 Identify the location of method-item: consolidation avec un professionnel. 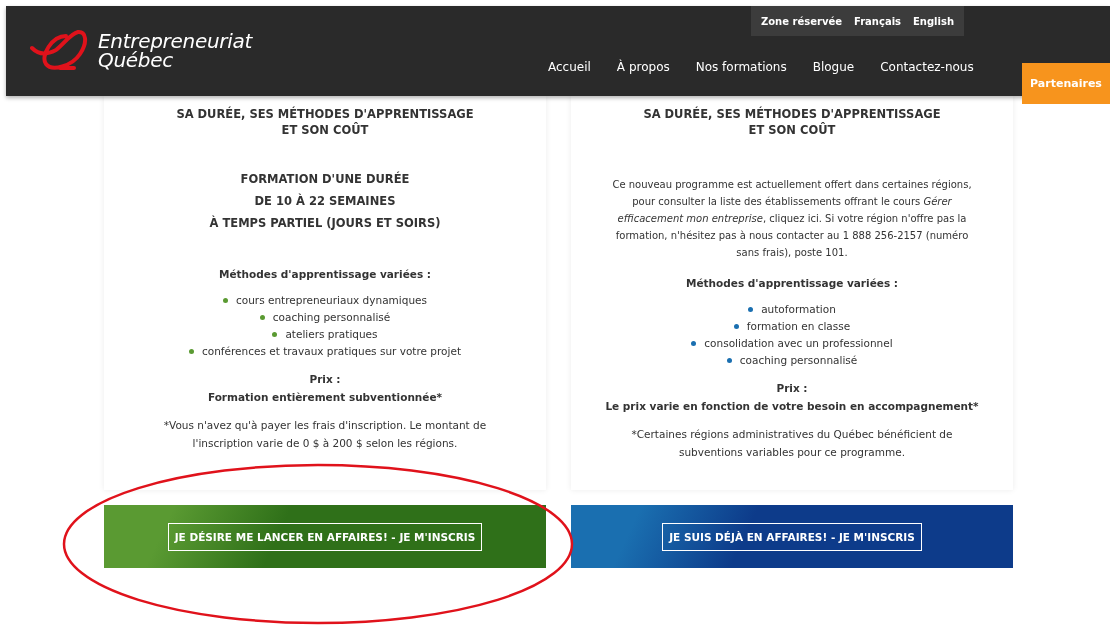
(798, 343).